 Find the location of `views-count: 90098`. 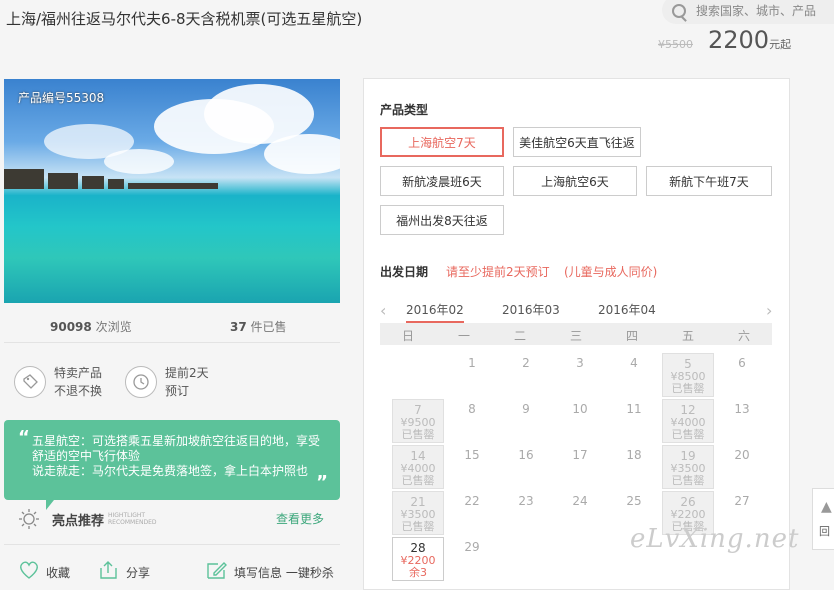

views-count: 90098 is located at coordinates (71, 327).